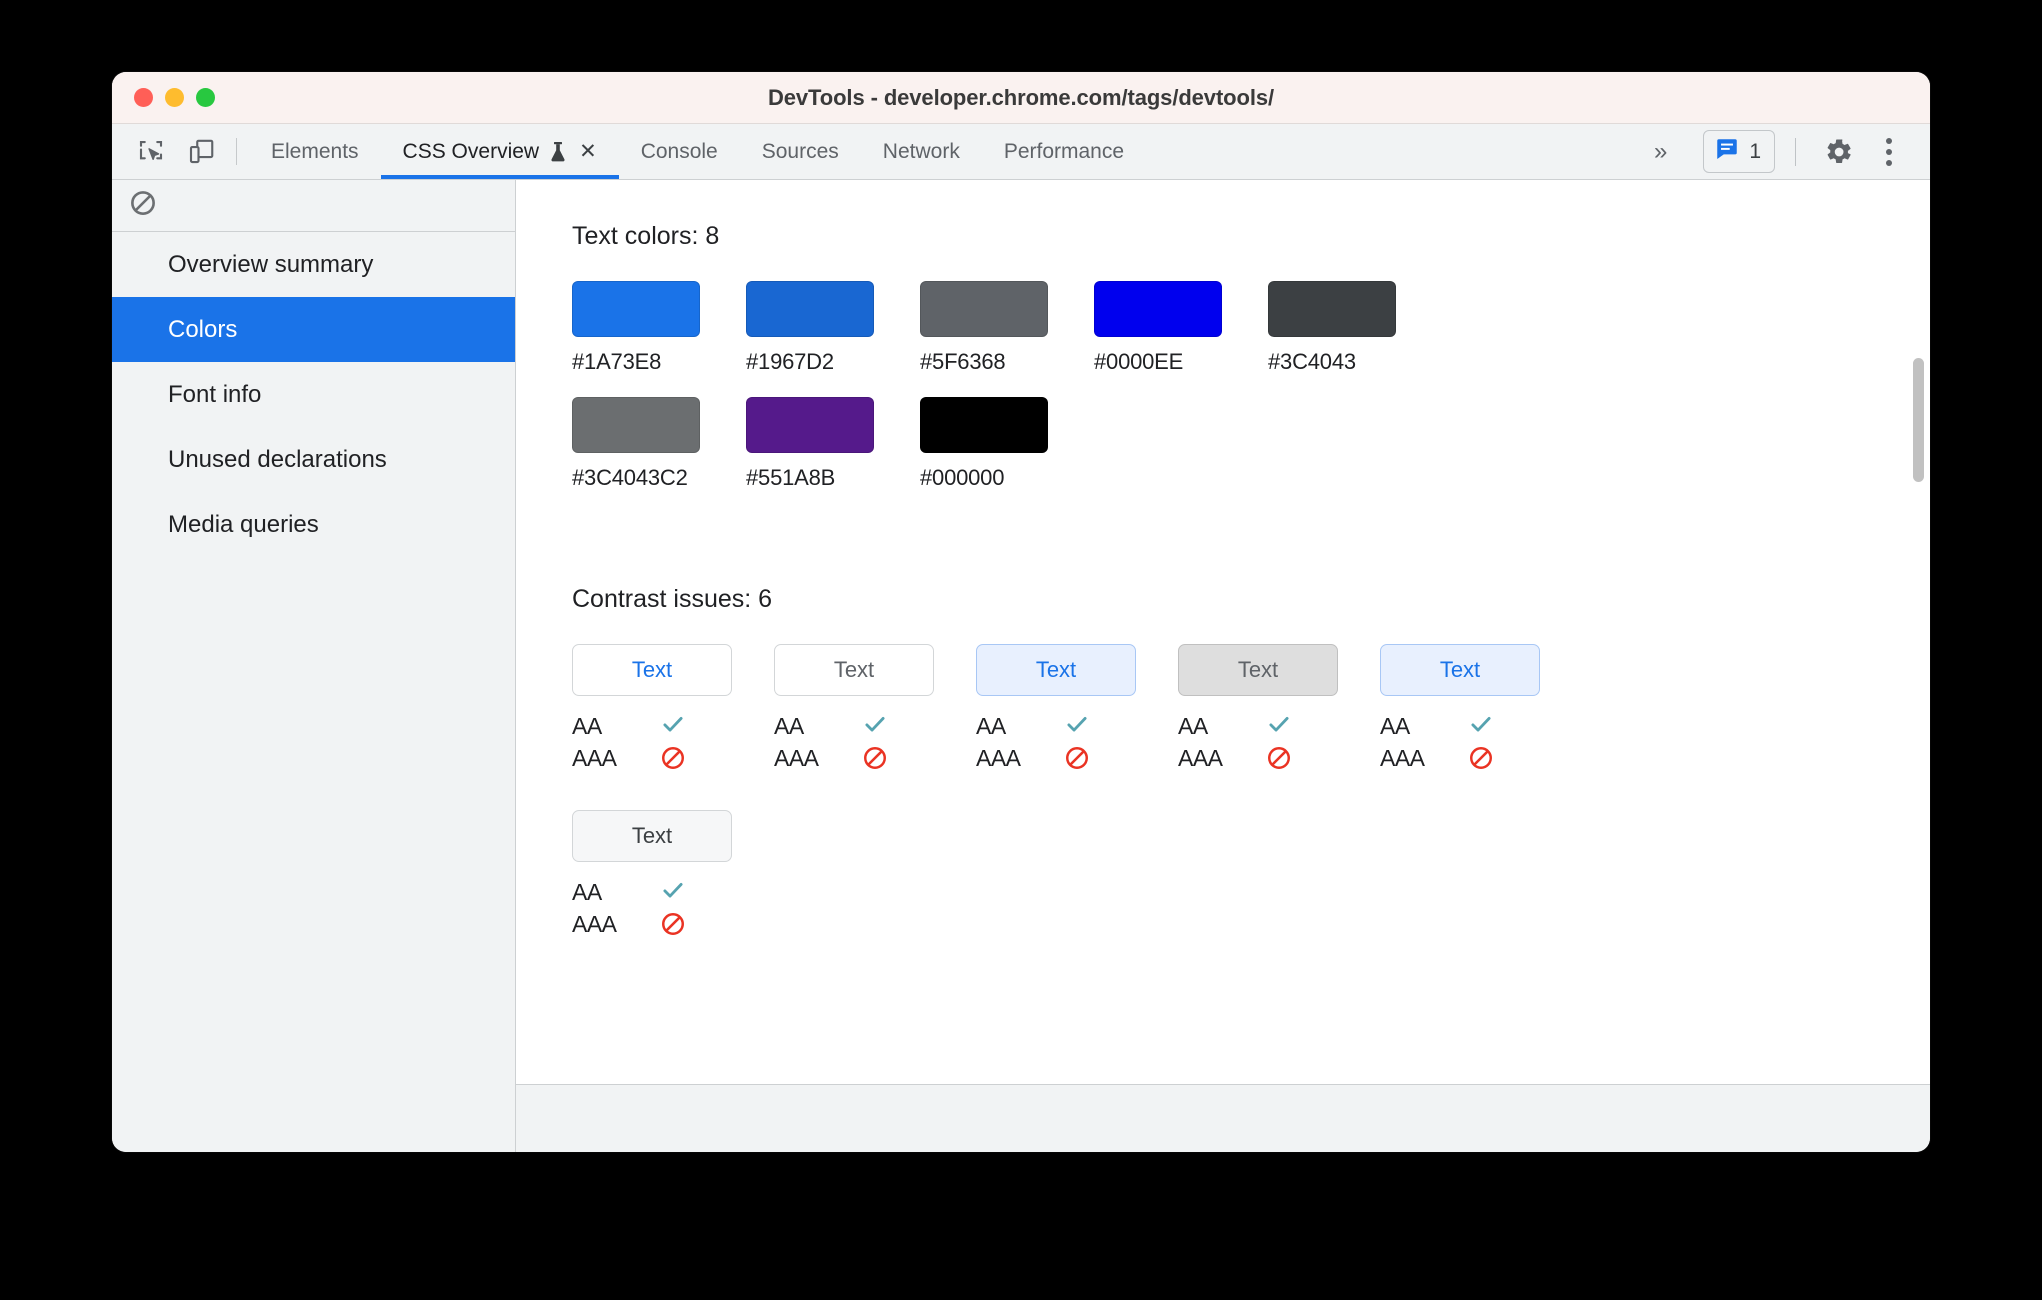 This screenshot has width=2042, height=1300. I want to click on tab-label: Elements, so click(315, 151).